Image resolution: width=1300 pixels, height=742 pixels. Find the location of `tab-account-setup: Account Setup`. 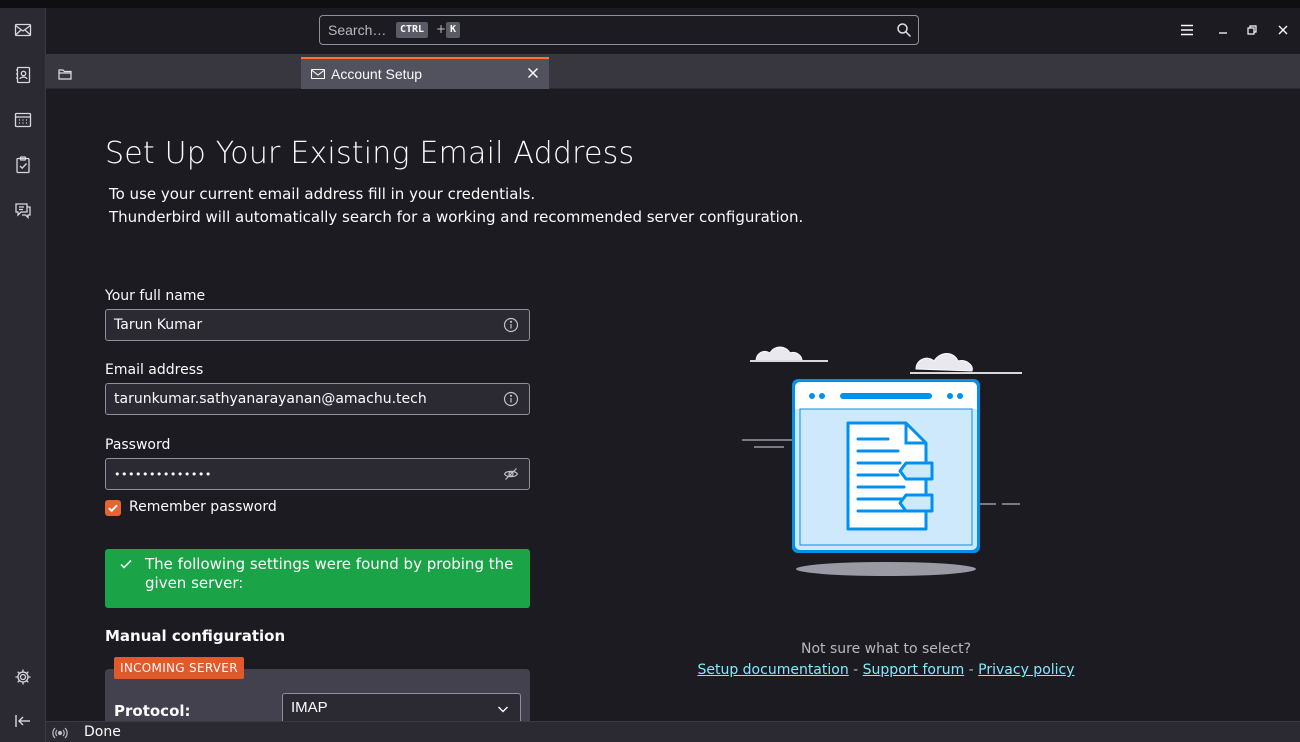

tab-account-setup: Account Setup is located at coordinates (425, 73).